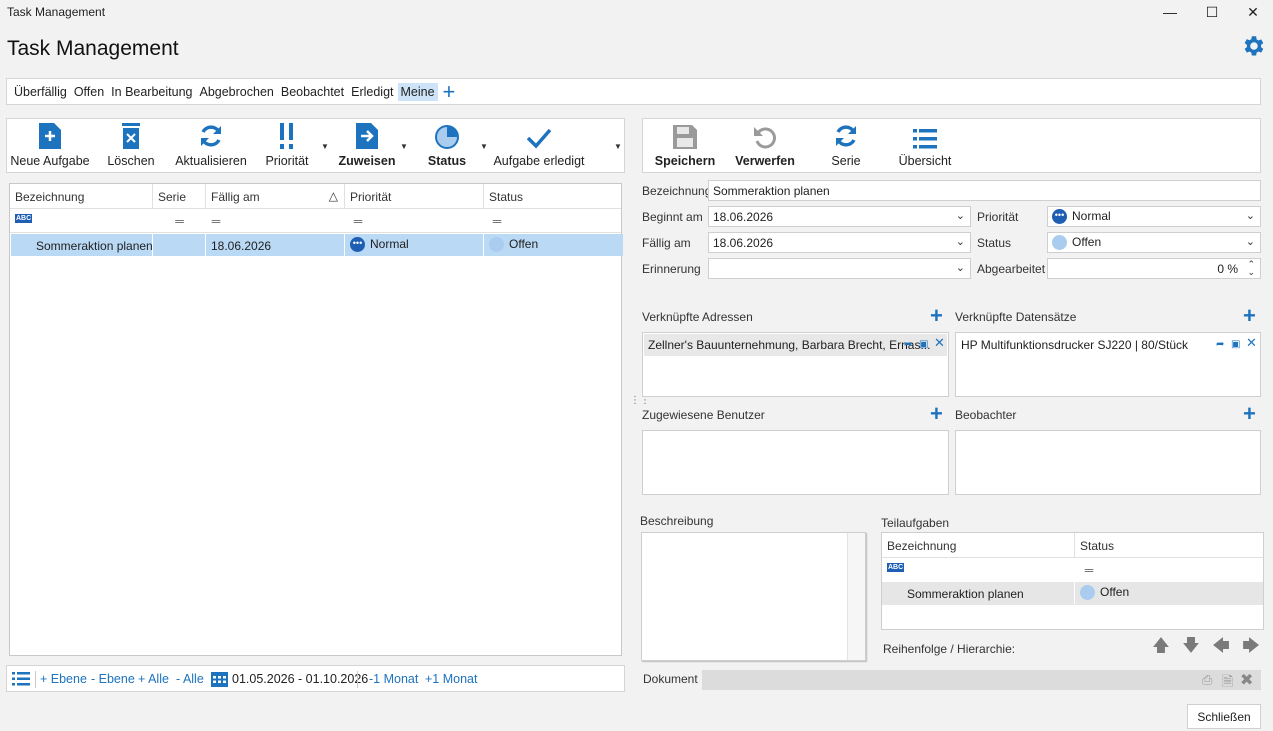 Image resolution: width=1273 pixels, height=731 pixels. What do you see at coordinates (743, 243) in the screenshot?
I see `due-date-value: 18.06.2026` at bounding box center [743, 243].